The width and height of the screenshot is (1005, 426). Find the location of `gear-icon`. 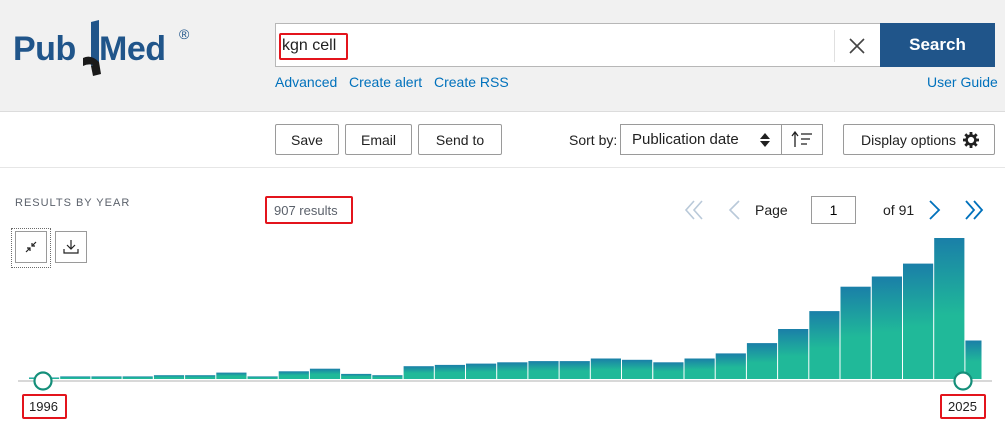

gear-icon is located at coordinates (970, 139).